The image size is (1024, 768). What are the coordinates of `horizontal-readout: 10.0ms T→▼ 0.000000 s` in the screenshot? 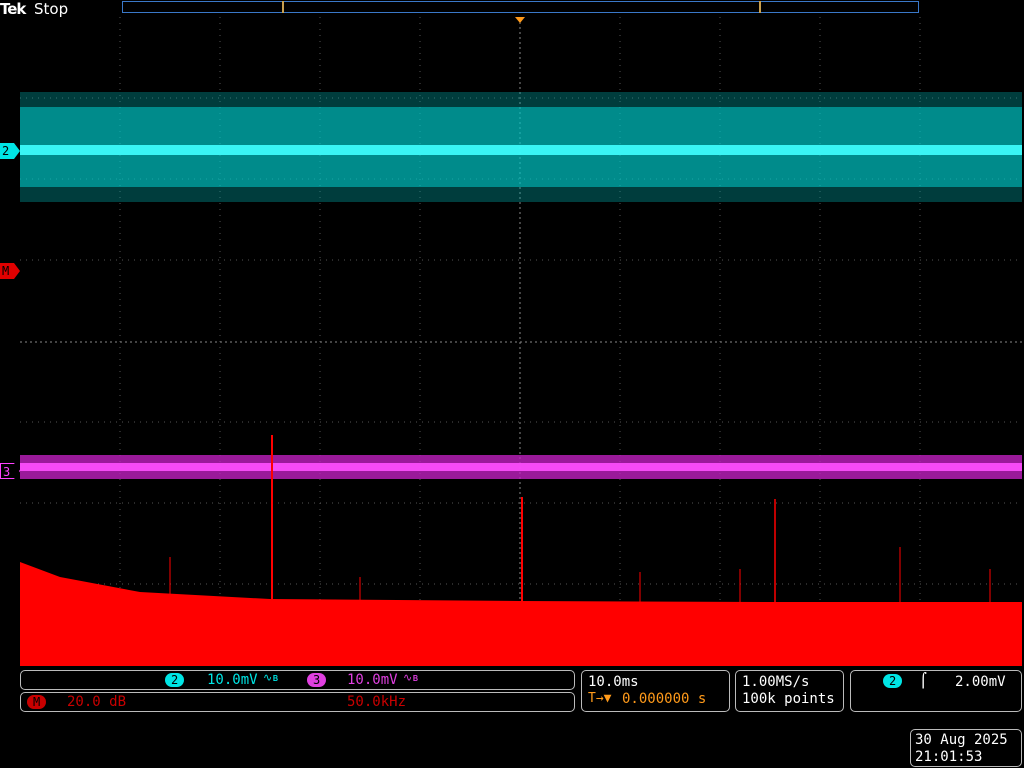 It's located at (655, 691).